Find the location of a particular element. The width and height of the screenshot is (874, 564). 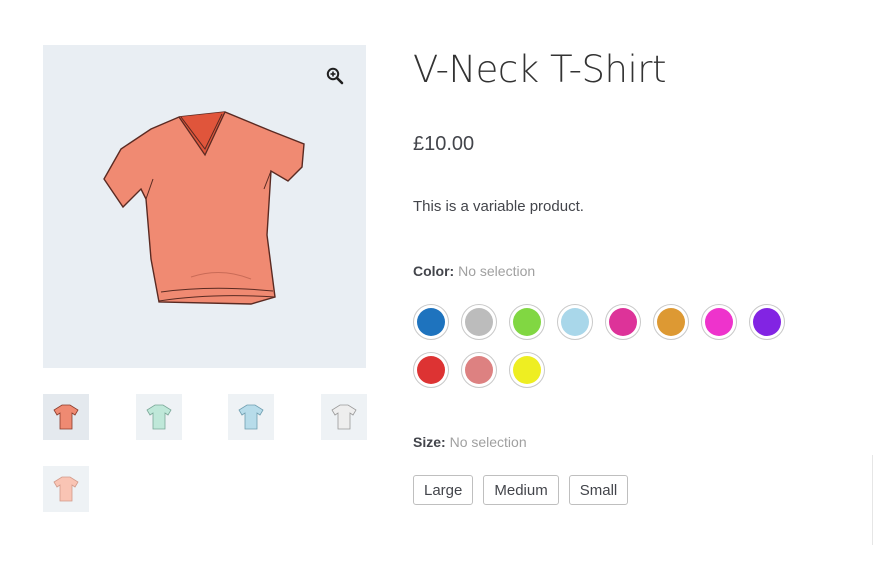

thumbnail-peach is located at coordinates (66, 489).